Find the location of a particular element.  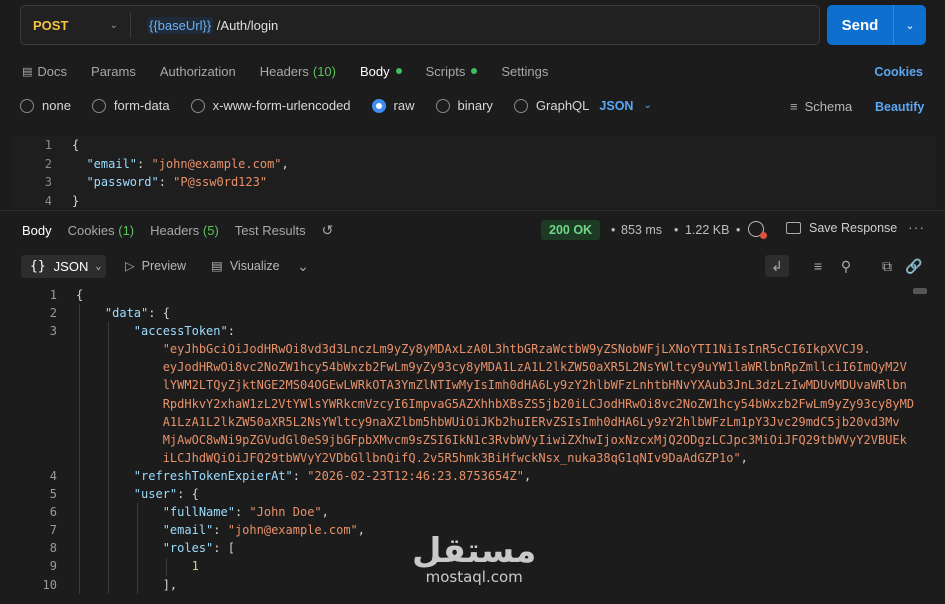

tab-headers: Headers (10) is located at coordinates (298, 71).